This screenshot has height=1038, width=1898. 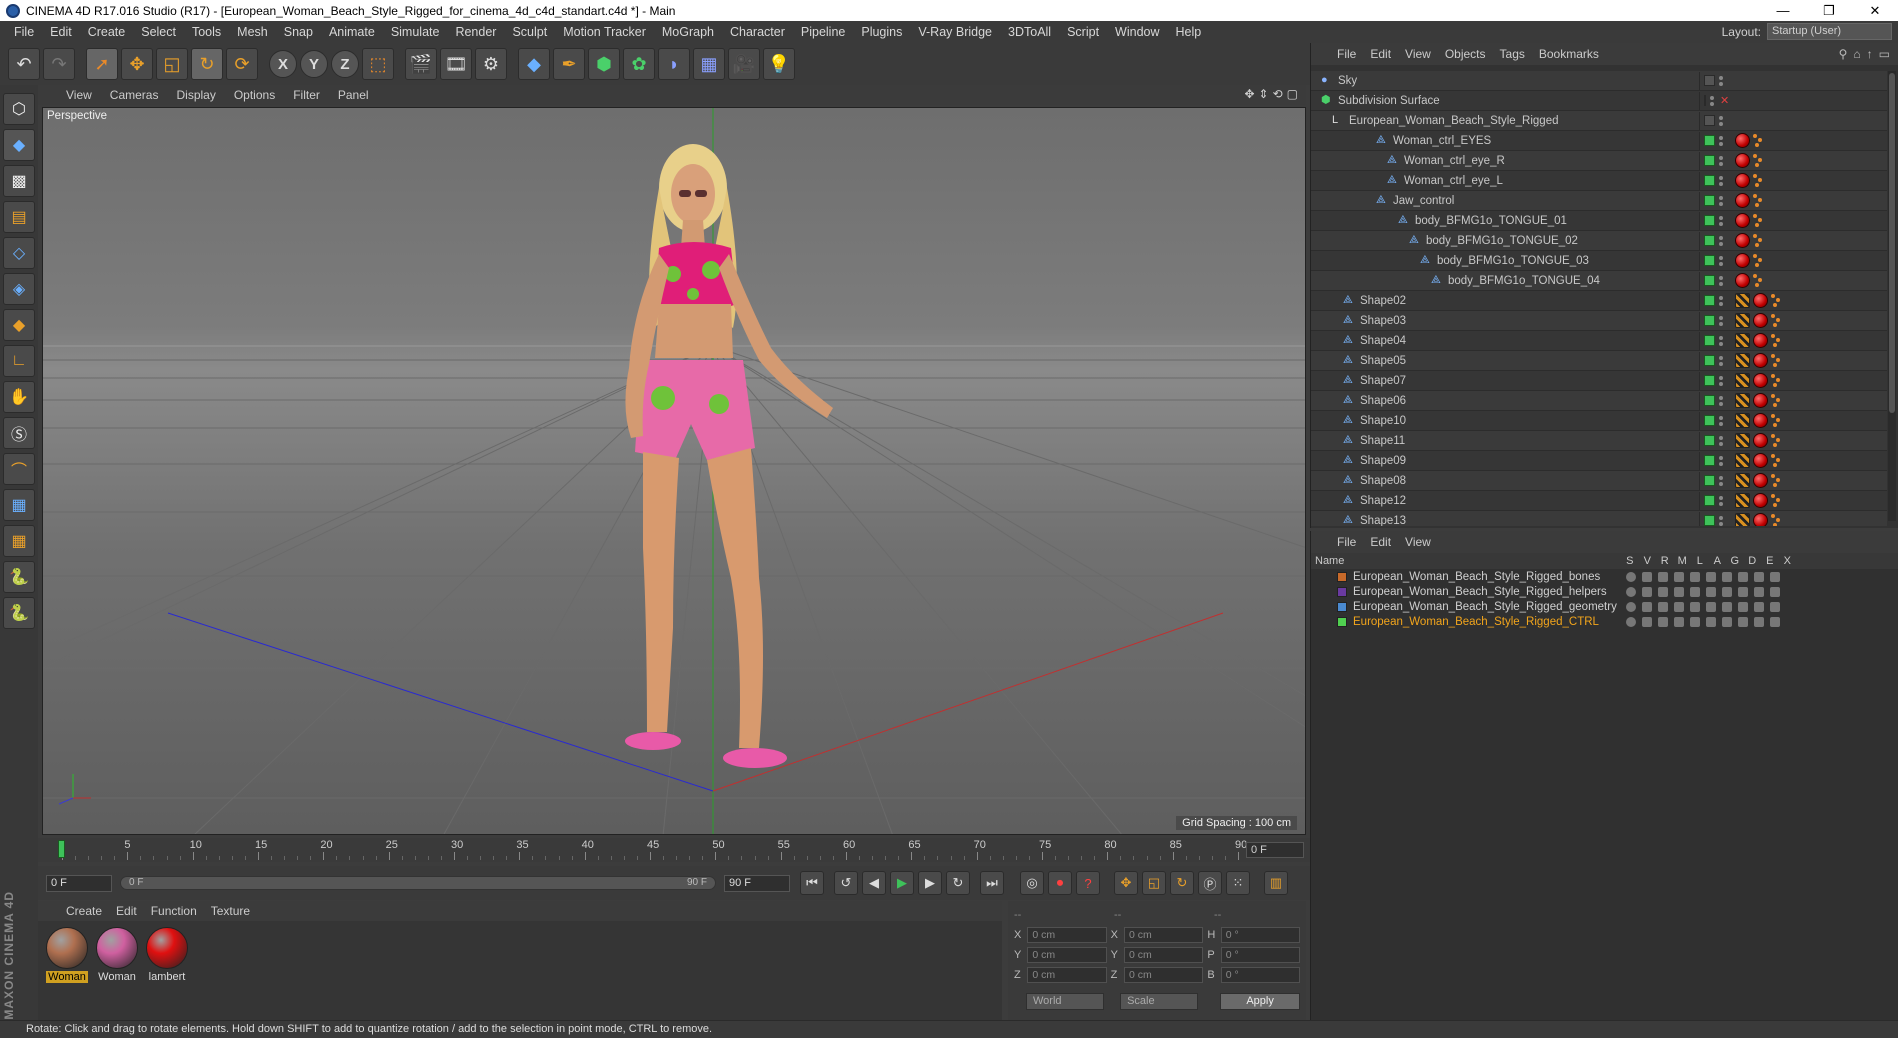 I want to click on material-menu-edit: Edit, so click(x=126, y=911).